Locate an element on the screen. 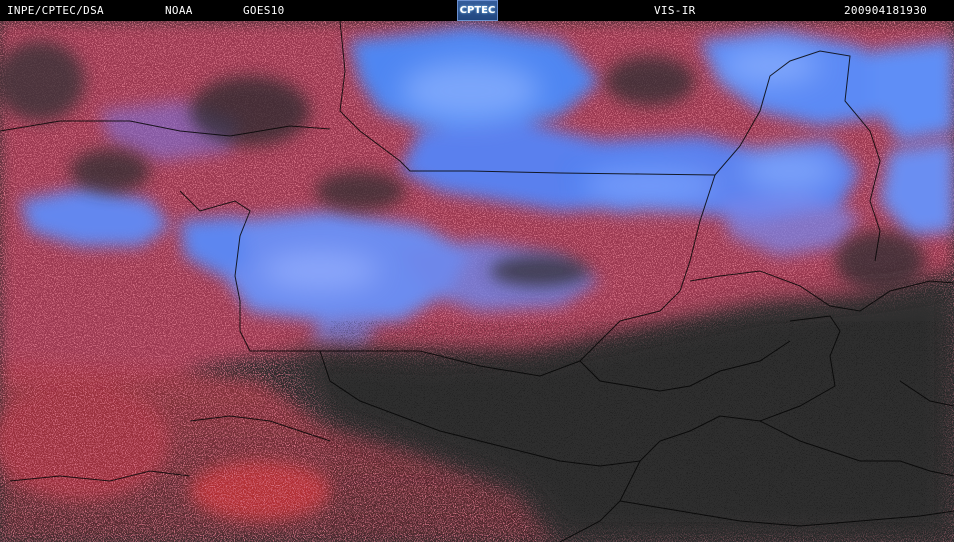 The width and height of the screenshot is (954, 542). timestamp-label: 200904181930 is located at coordinates (886, 10).